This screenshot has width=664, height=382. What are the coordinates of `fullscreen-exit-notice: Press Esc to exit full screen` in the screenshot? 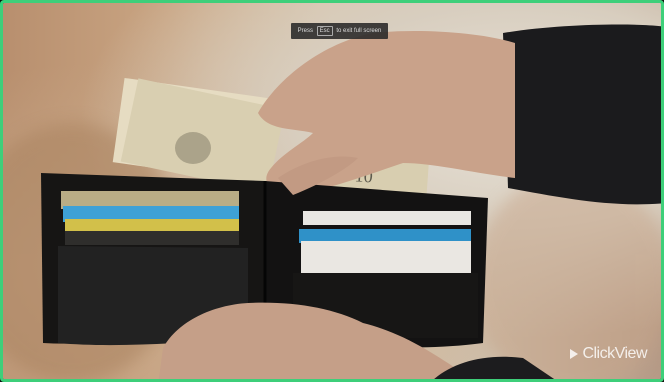 It's located at (339, 31).